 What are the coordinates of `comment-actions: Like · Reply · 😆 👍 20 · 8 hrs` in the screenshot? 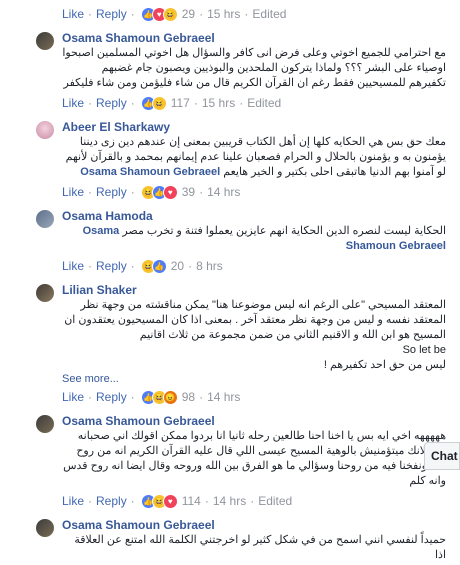 It's located at (142, 266).